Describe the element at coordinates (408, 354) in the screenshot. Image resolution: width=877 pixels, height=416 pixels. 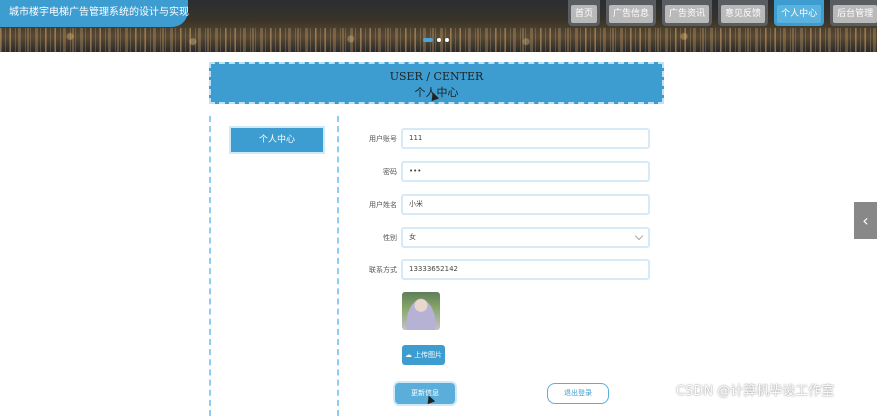
I see `cloud-upload-icon: ☁` at that location.